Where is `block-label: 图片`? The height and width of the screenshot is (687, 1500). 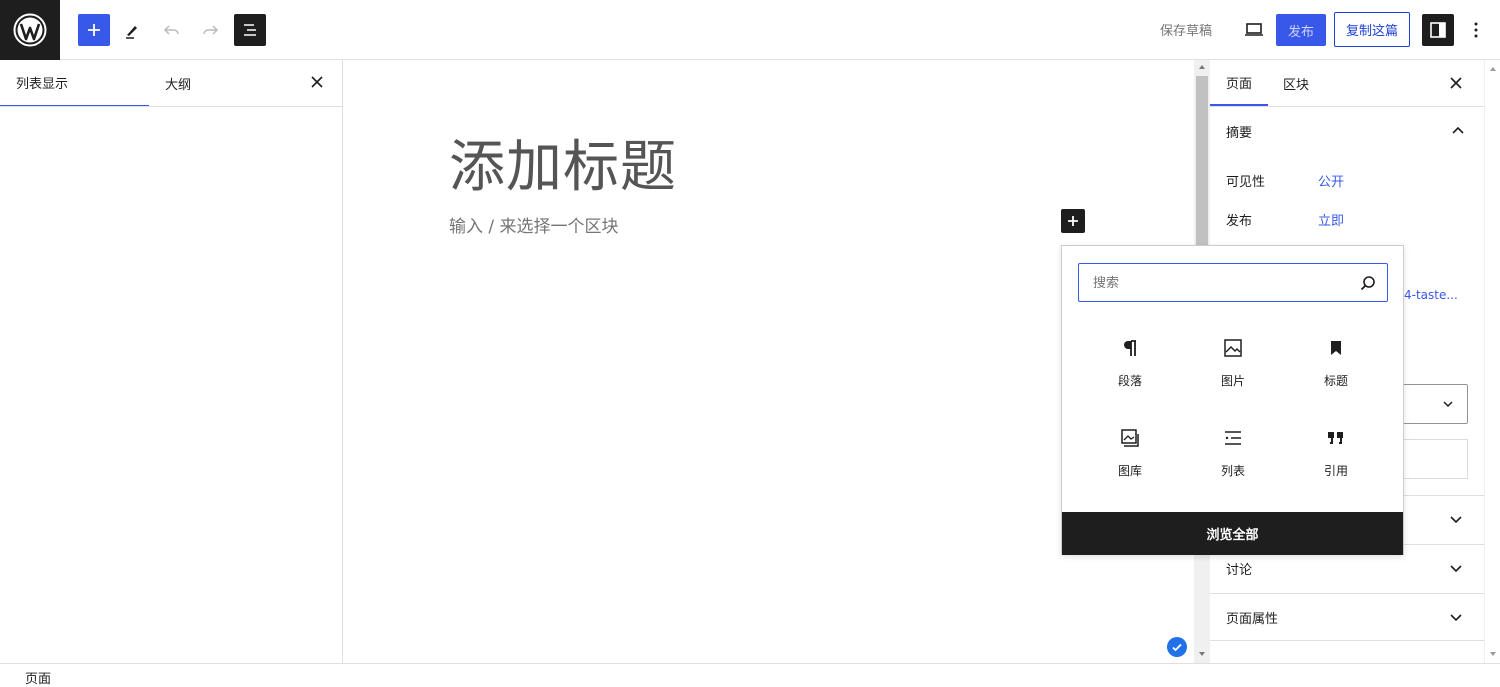
block-label: 图片 is located at coordinates (1232, 381).